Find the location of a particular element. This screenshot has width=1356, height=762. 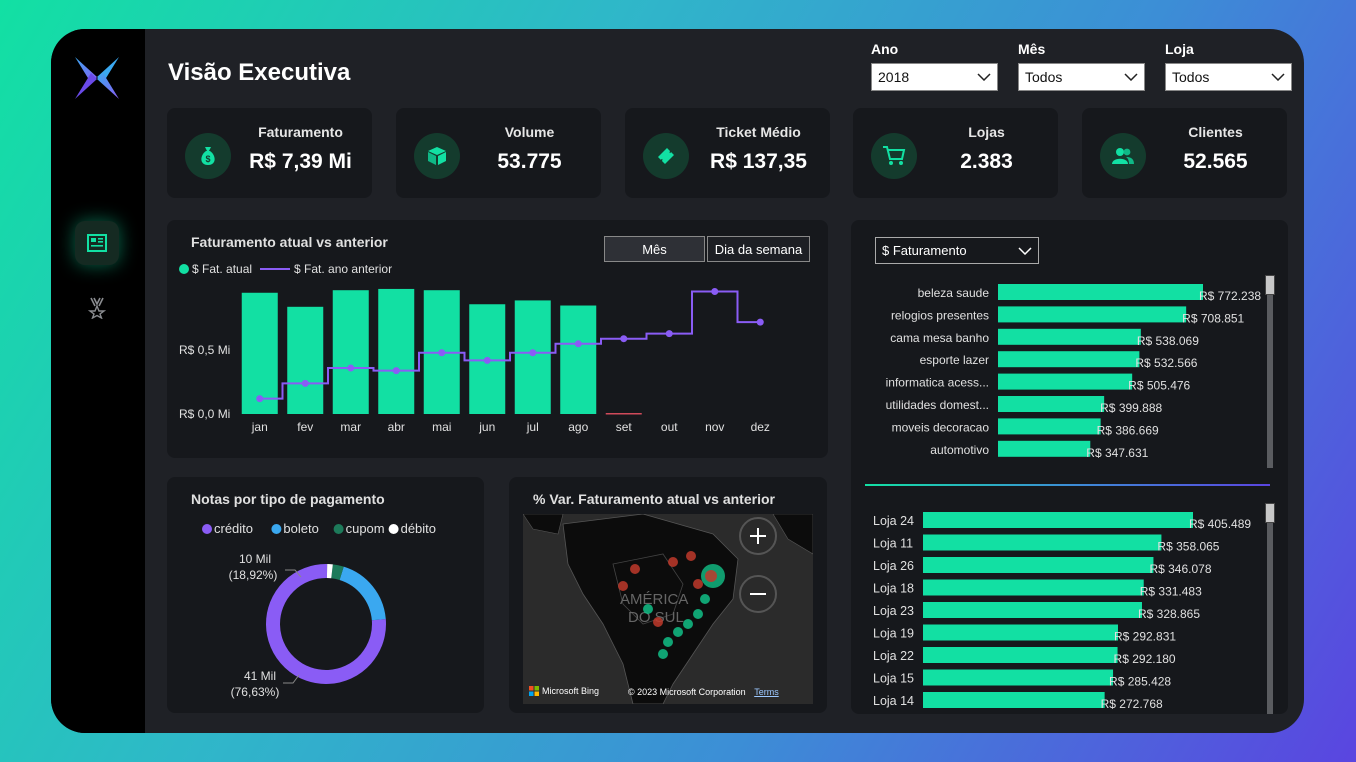

bar-category-label: Loja 15 is located at coordinates (893, 679).